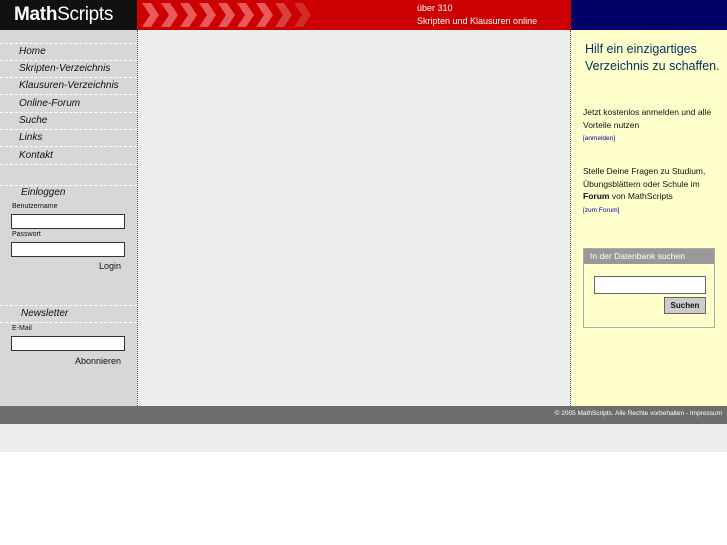  I want to click on forum-word: Forum, so click(596, 196).